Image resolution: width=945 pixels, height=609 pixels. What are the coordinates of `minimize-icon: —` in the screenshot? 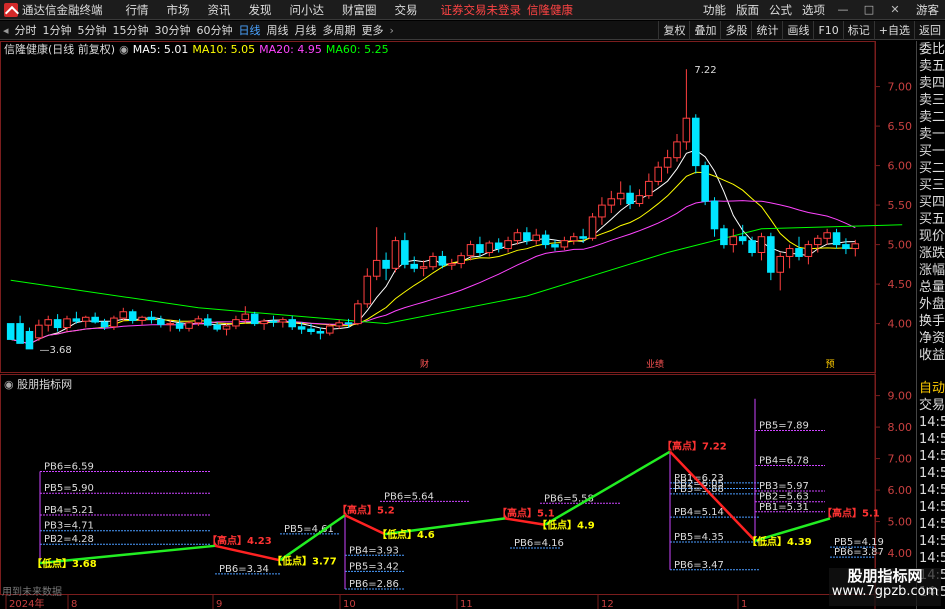 It's located at (843, 9).